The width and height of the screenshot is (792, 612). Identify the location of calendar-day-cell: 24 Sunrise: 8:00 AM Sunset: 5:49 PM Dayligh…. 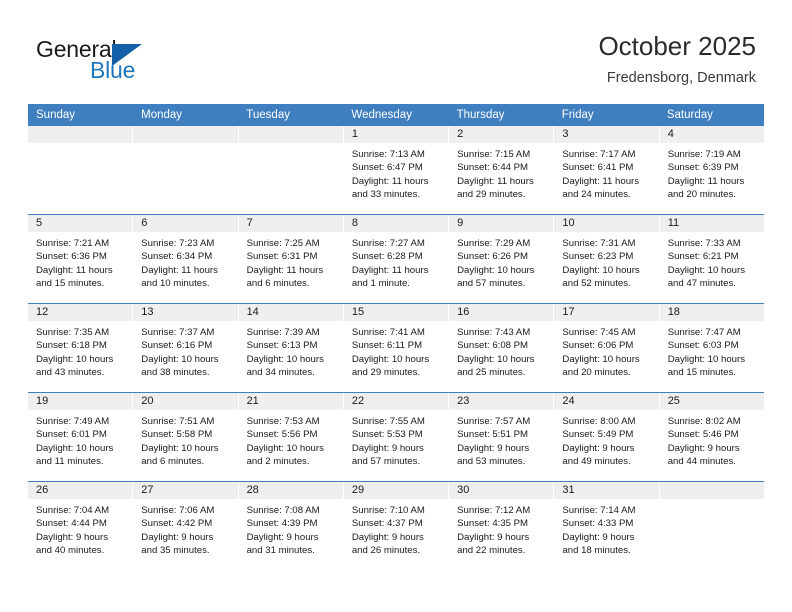
(607, 437).